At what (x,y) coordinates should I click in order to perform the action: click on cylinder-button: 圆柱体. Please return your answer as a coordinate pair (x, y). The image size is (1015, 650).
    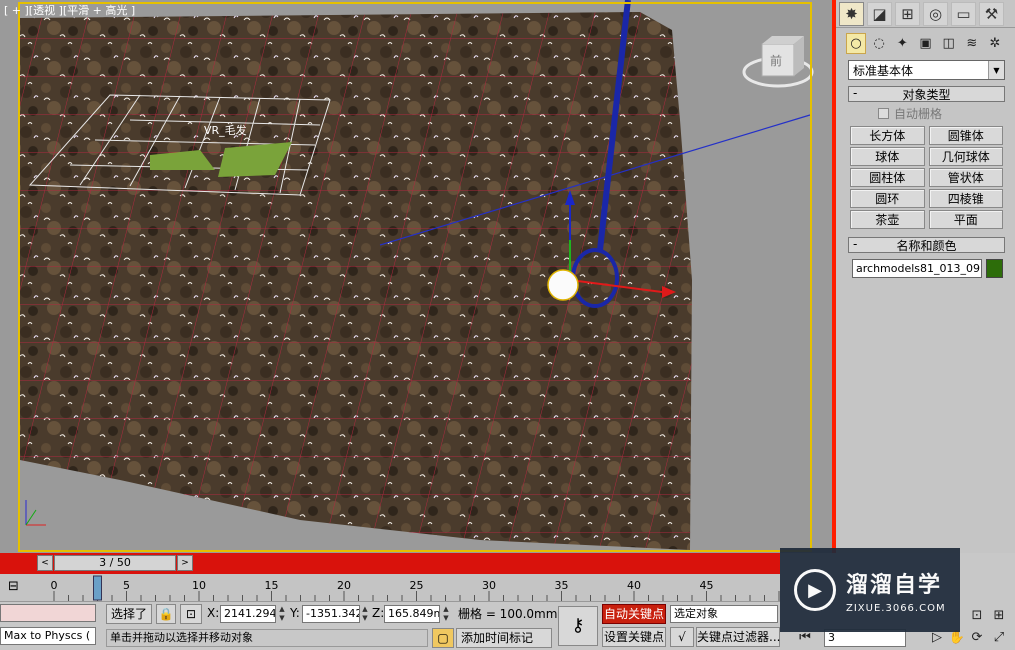
    Looking at the image, I should click on (887, 177).